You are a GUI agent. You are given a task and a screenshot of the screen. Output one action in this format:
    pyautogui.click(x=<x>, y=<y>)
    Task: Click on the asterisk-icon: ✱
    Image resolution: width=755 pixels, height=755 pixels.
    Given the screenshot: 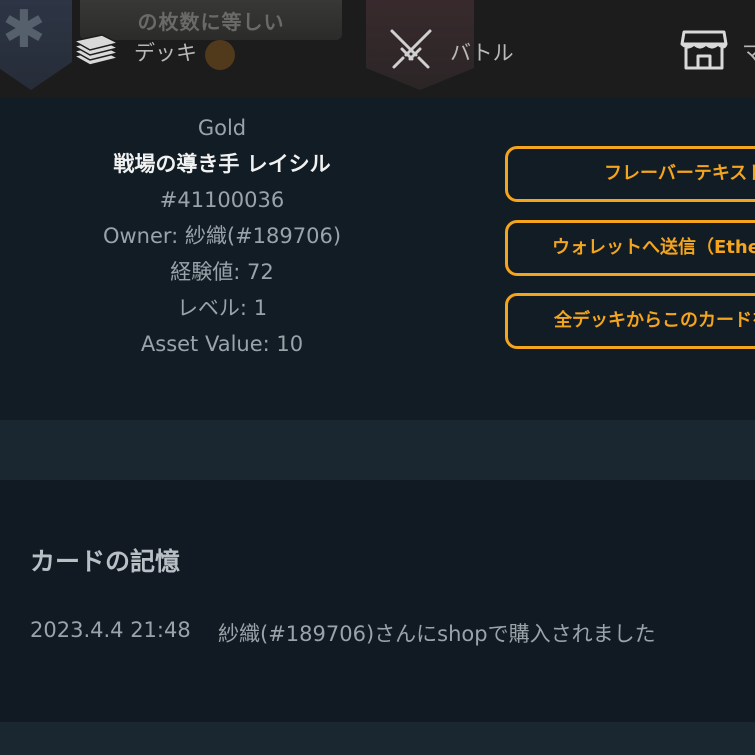 What is the action you would take?
    pyautogui.click(x=24, y=30)
    